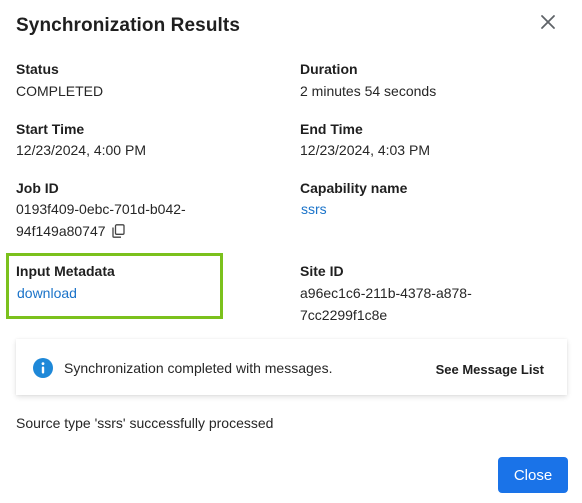 This screenshot has height=503, width=582. What do you see at coordinates (329, 69) in the screenshot?
I see `duration-label: Duration` at bounding box center [329, 69].